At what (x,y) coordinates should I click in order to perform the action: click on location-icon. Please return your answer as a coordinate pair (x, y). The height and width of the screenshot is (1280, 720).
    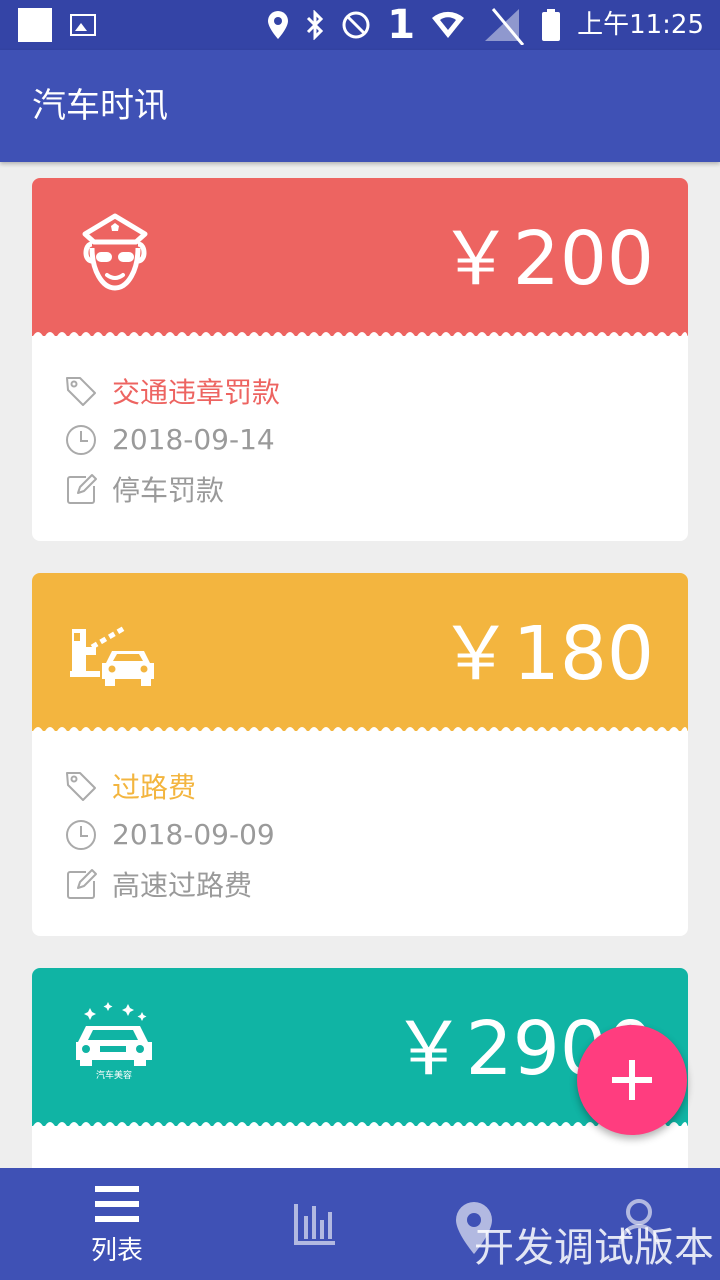
    Looking at the image, I should click on (278, 25).